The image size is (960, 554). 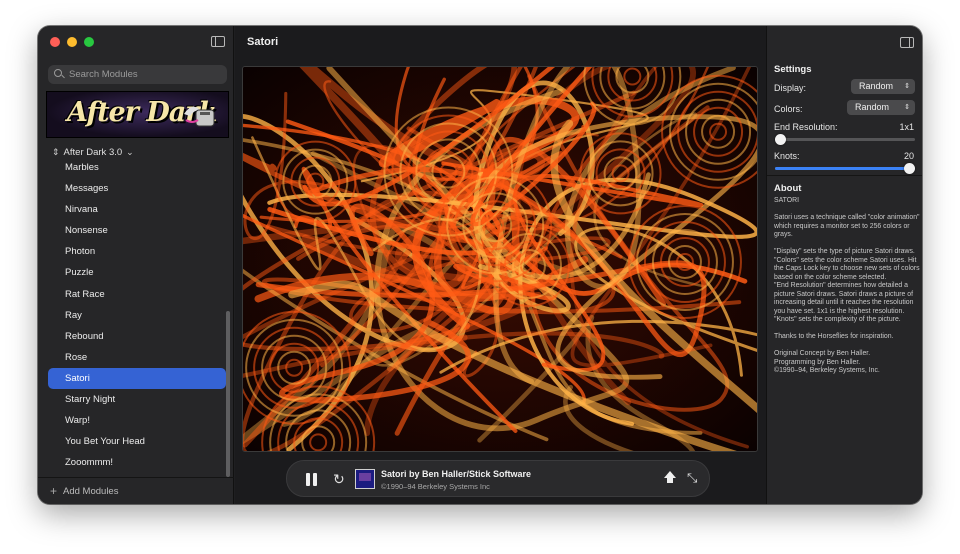 I want to click on colors-popup: Random ⇕, so click(x=881, y=107).